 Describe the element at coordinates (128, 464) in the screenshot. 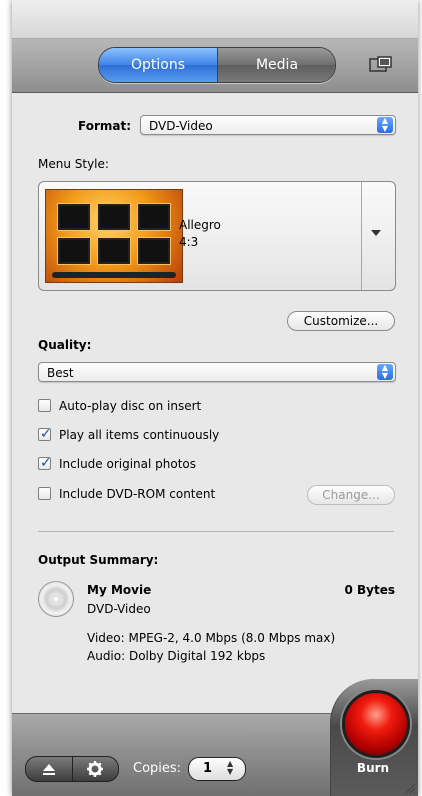

I see `include-photos-label: Include original photos` at that location.